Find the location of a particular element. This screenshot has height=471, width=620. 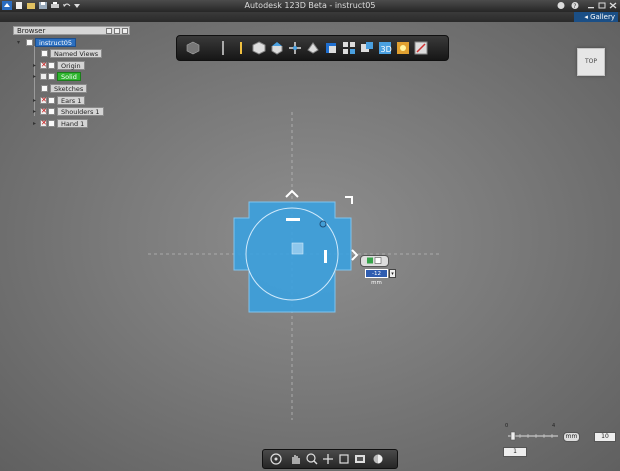

top-edge-grip is located at coordinates (293, 219).